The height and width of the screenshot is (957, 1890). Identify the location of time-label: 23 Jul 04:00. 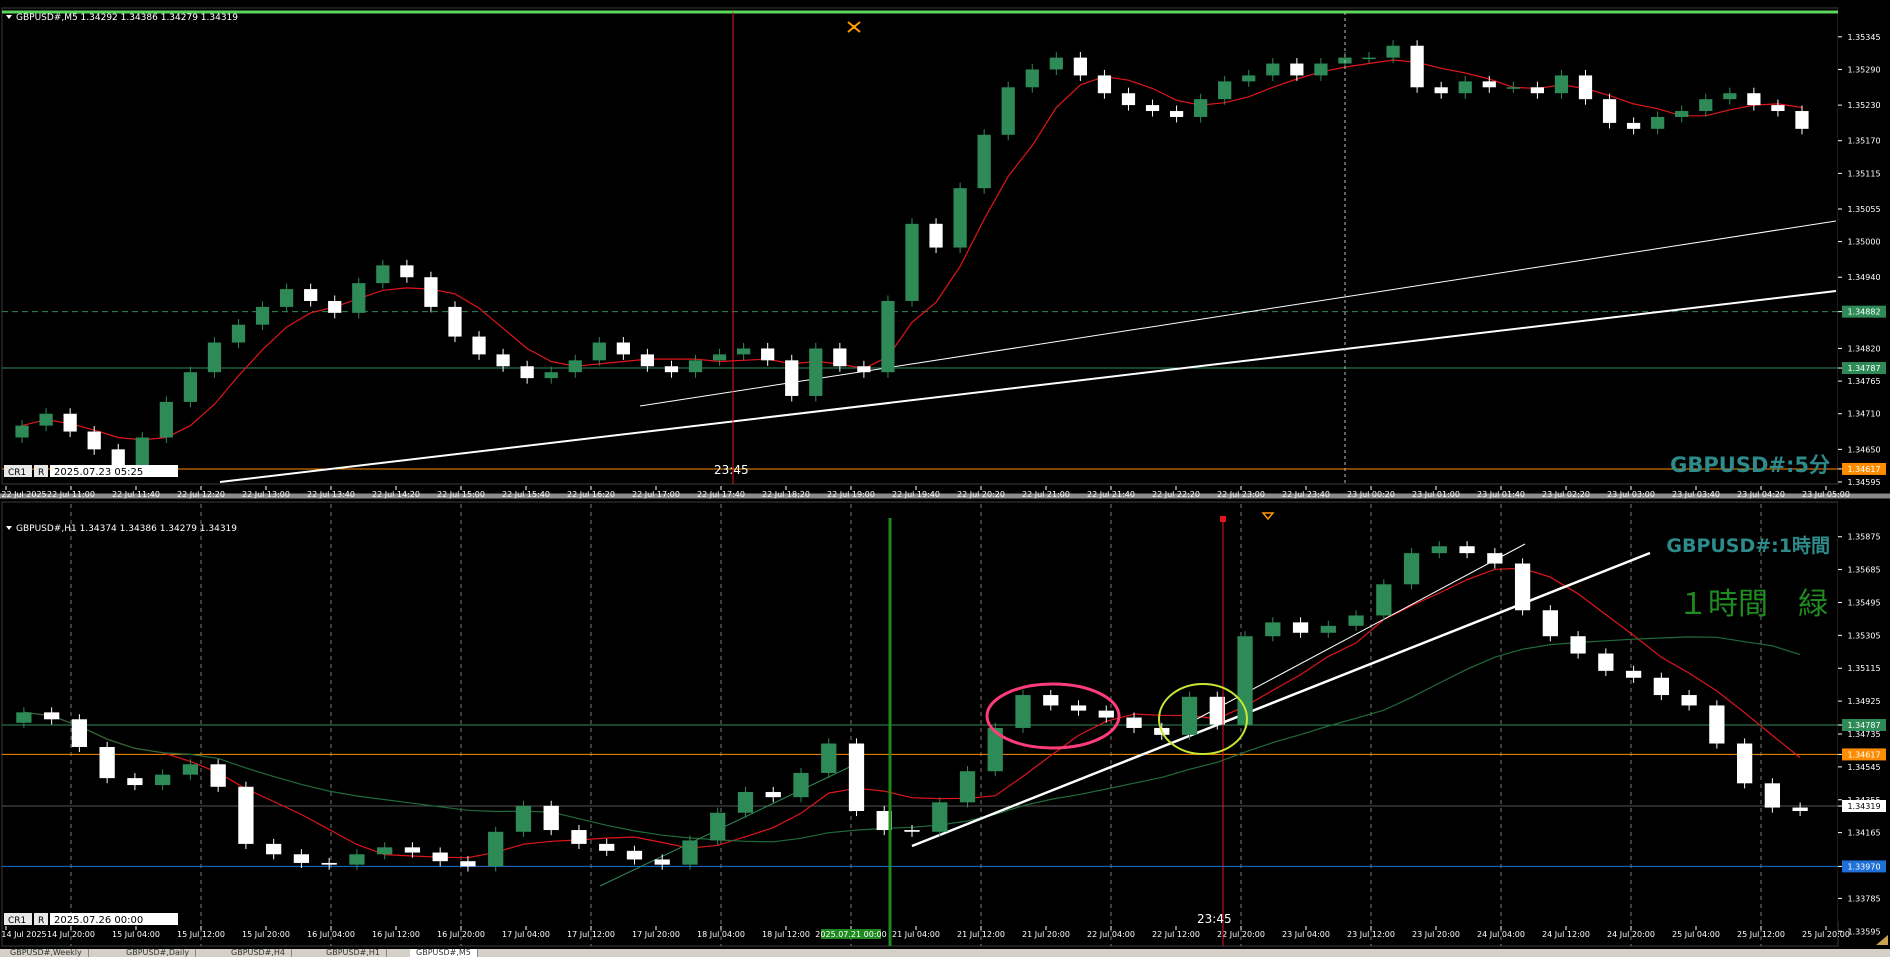
(1306, 934).